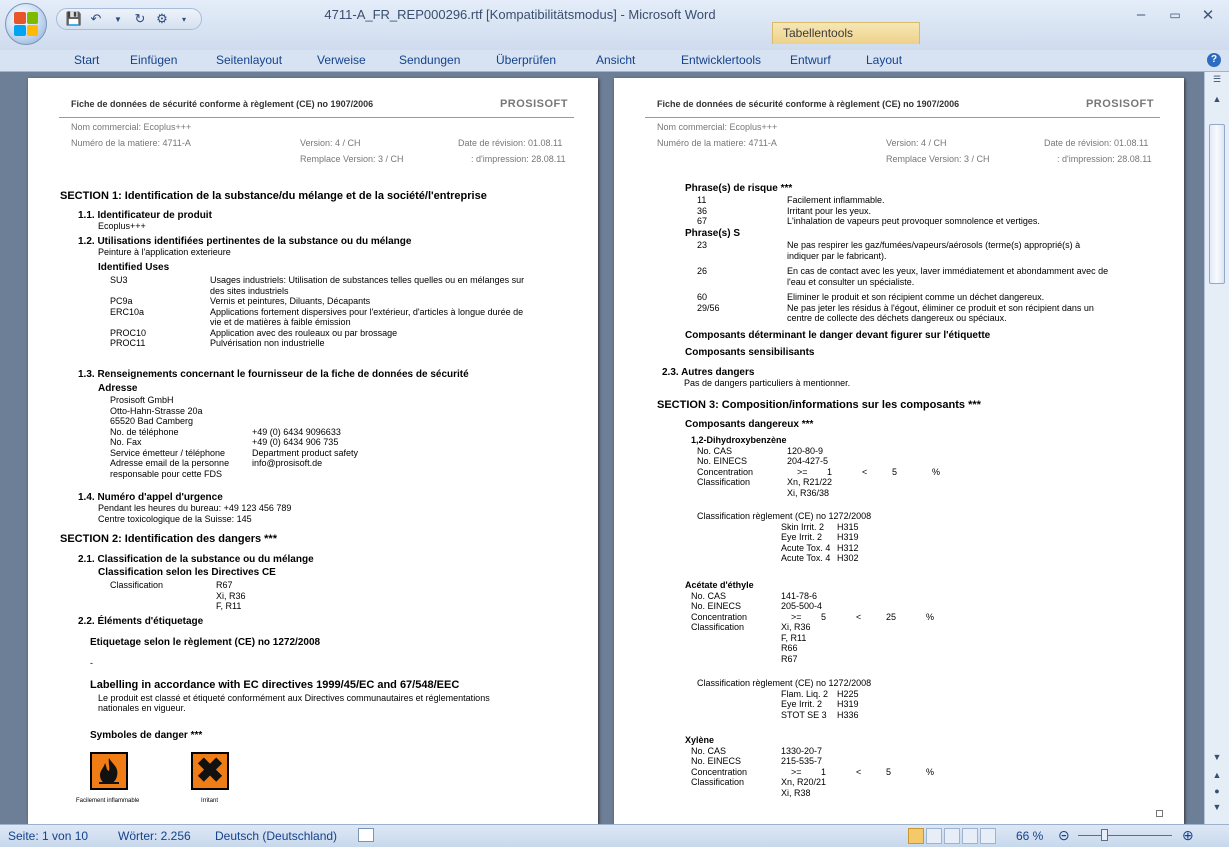 This screenshot has width=1229, height=847. What do you see at coordinates (970, 836) in the screenshot?
I see `outline-view-icon` at bounding box center [970, 836].